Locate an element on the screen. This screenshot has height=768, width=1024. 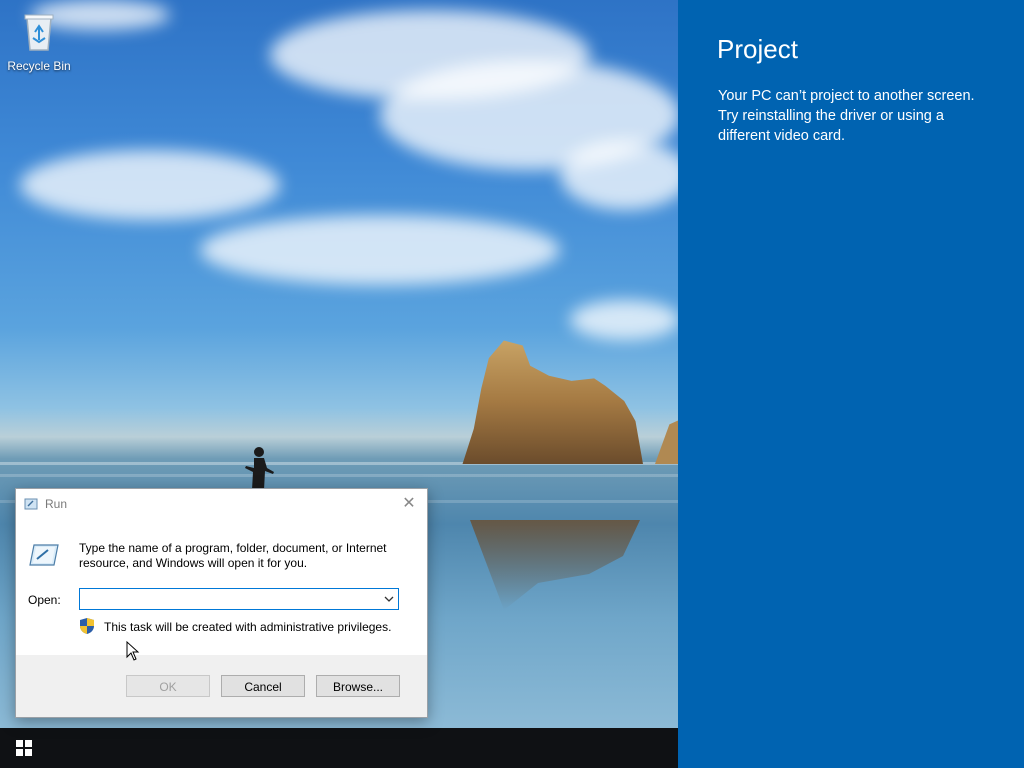
recycle-bin-shortcut: Recycle Bin is located at coordinates (39, 41).